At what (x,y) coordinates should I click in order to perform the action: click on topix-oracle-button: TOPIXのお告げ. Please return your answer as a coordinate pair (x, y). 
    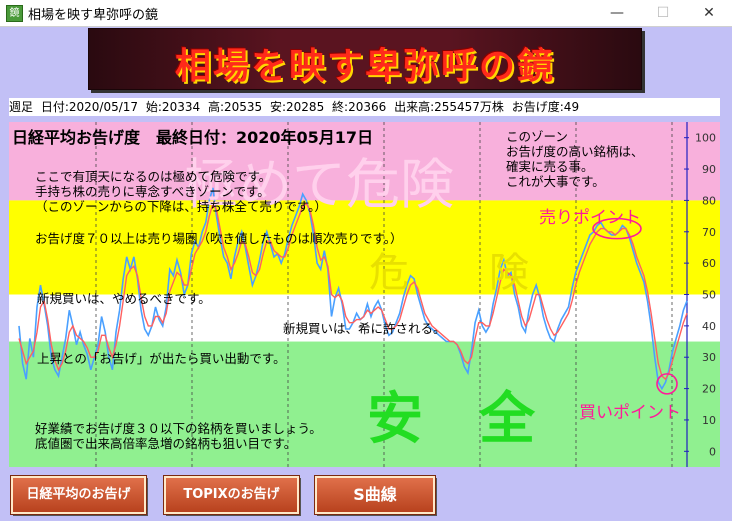
    Looking at the image, I should click on (231, 495).